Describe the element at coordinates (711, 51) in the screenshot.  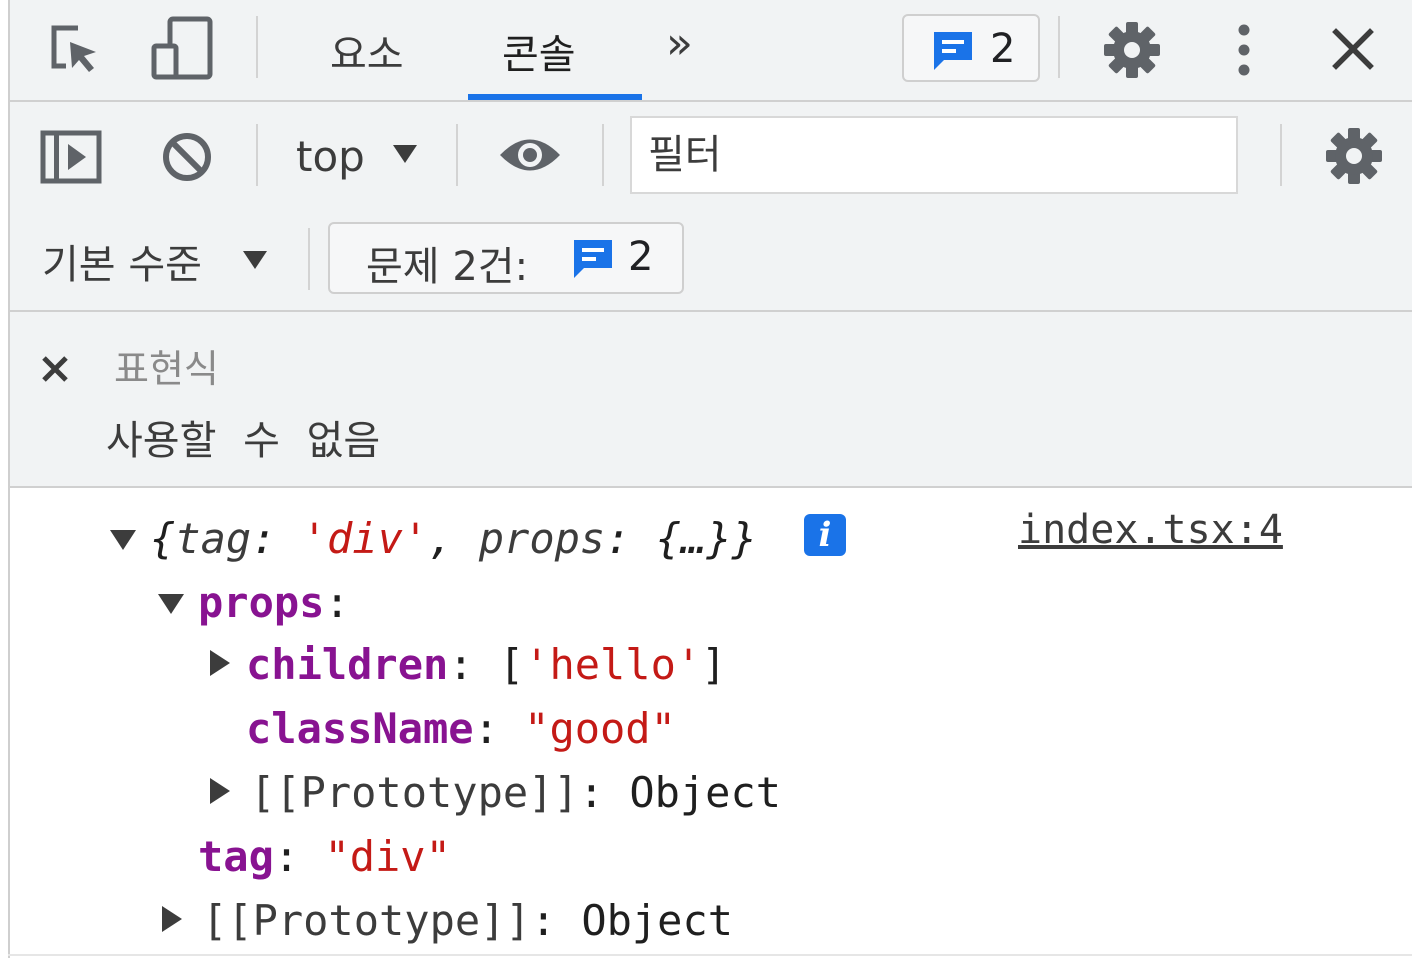
I see `devtools-tabbar: 요소 콘솔 » 2` at that location.